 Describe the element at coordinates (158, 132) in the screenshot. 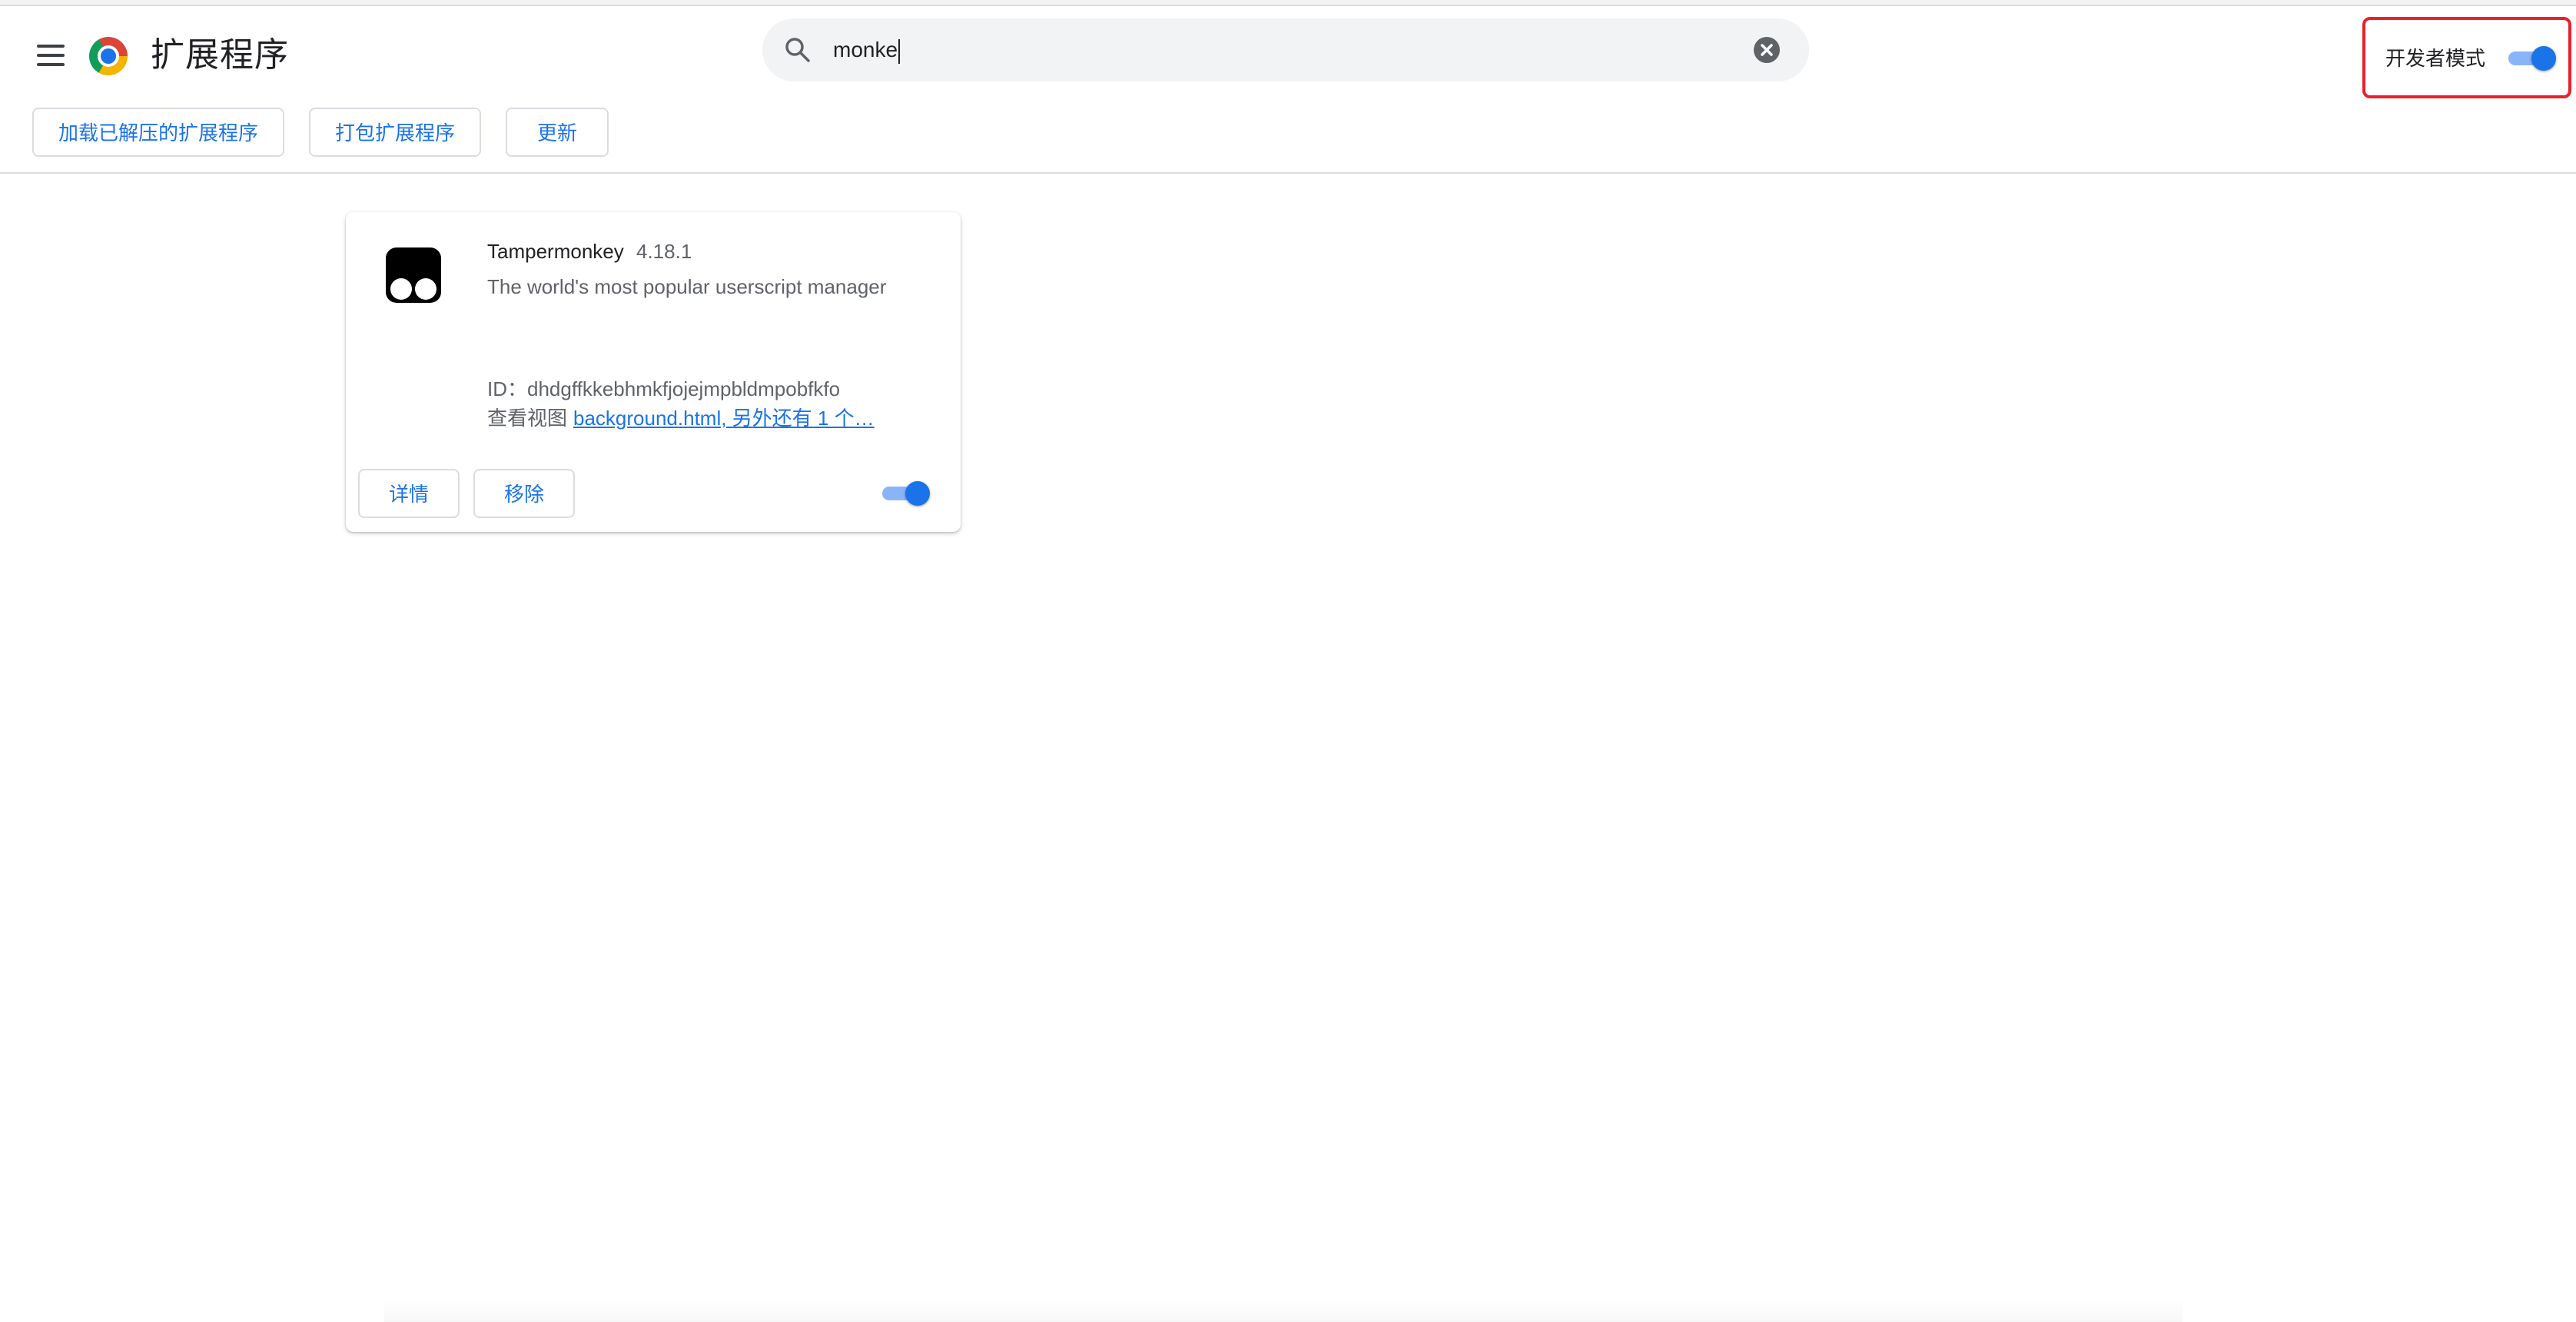

I see `load-unpacked-button: 加载已解压的扩展程序` at that location.